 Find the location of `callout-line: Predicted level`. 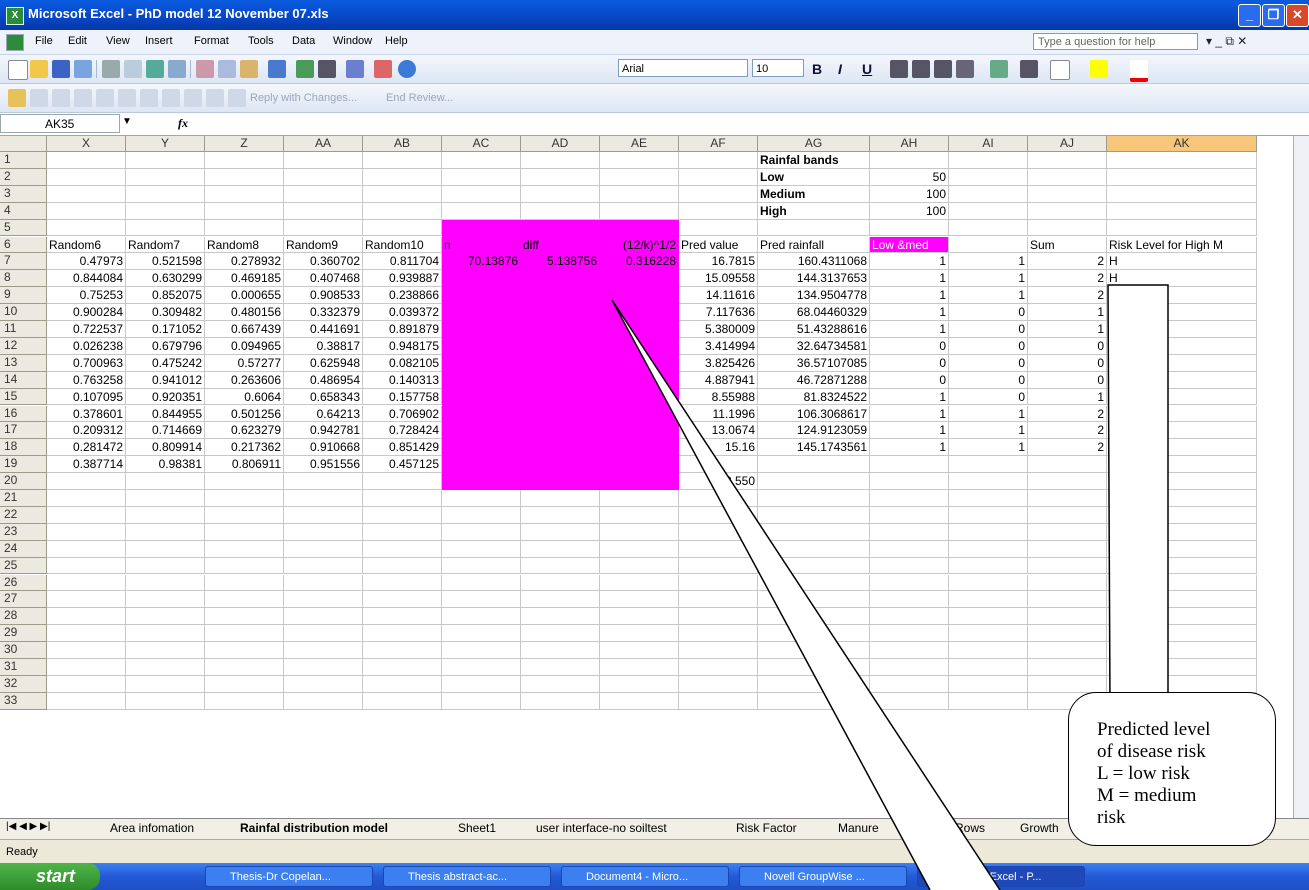

callout-line: Predicted level is located at coordinates (1154, 729).